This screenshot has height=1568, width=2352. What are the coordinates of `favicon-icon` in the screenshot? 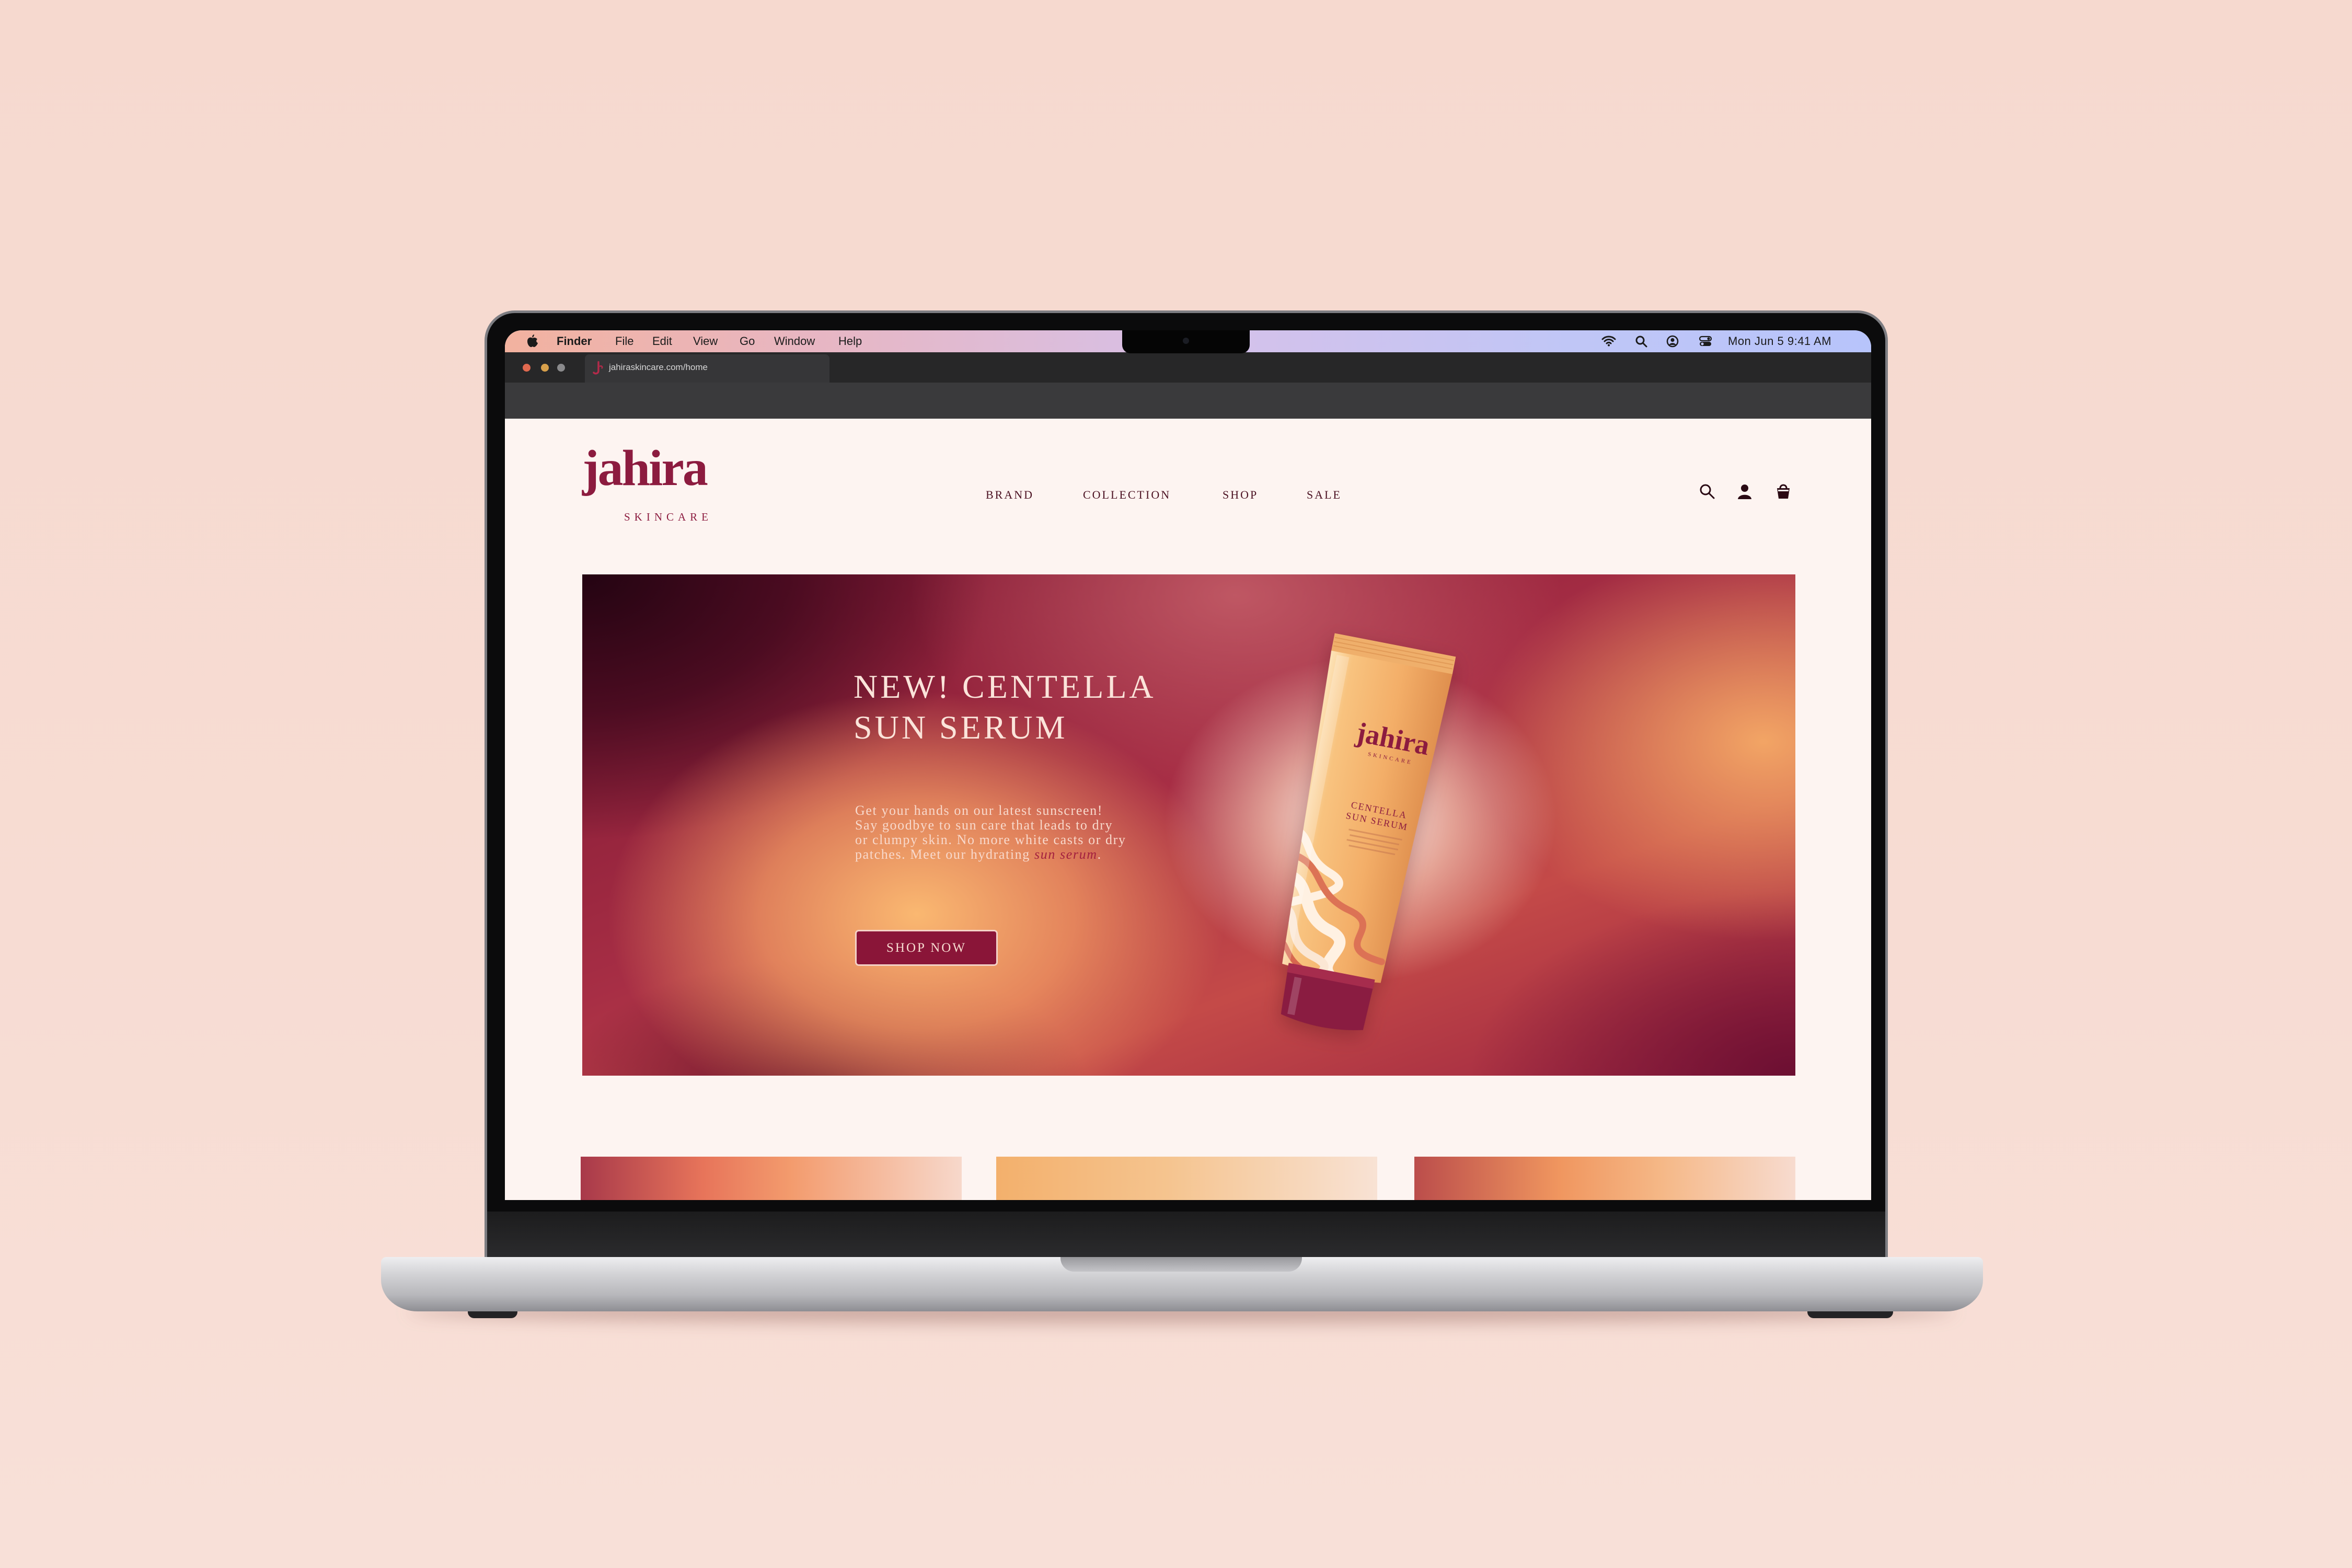 It's located at (598, 369).